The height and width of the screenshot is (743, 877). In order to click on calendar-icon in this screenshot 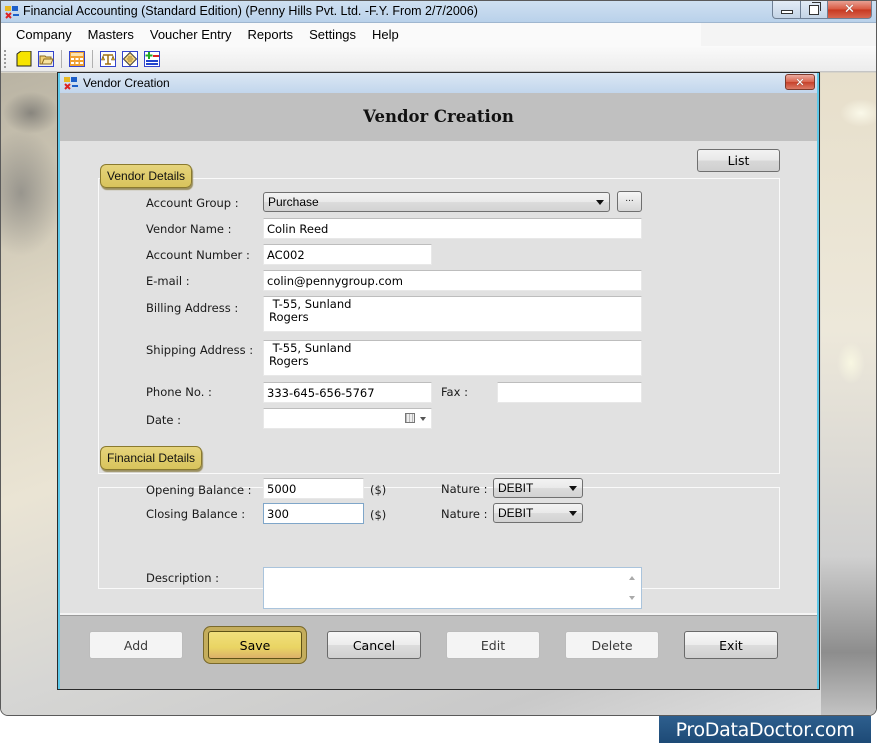, I will do `click(410, 418)`.